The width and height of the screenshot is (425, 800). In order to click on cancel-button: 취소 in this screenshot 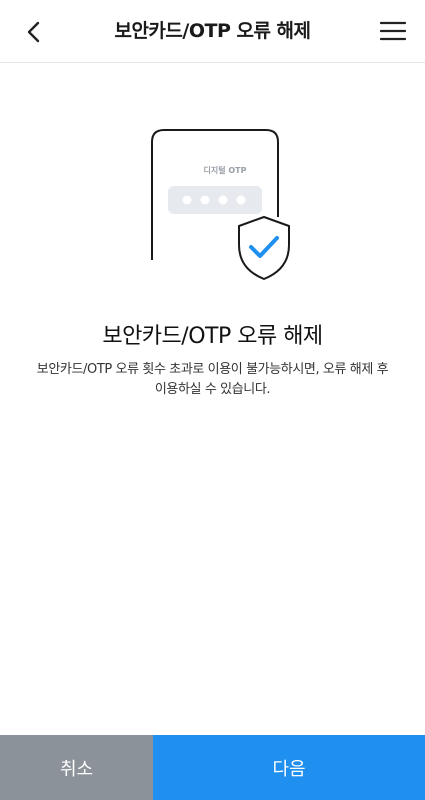, I will do `click(76, 767)`.